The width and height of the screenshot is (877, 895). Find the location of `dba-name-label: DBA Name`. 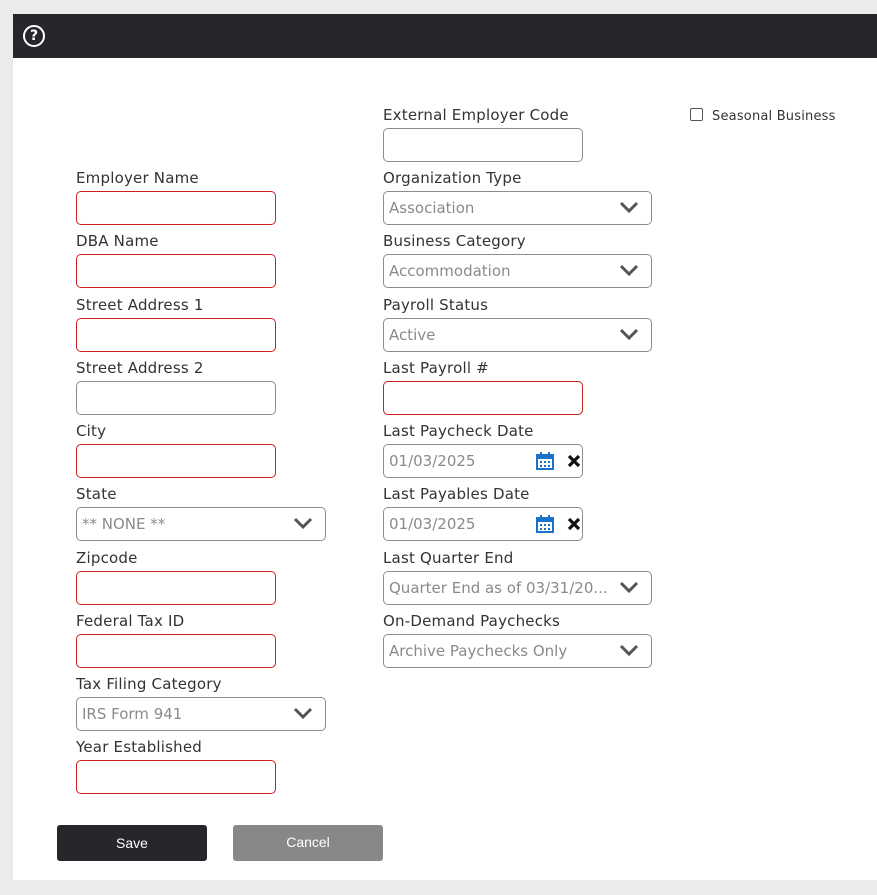

dba-name-label: DBA Name is located at coordinates (117, 241).